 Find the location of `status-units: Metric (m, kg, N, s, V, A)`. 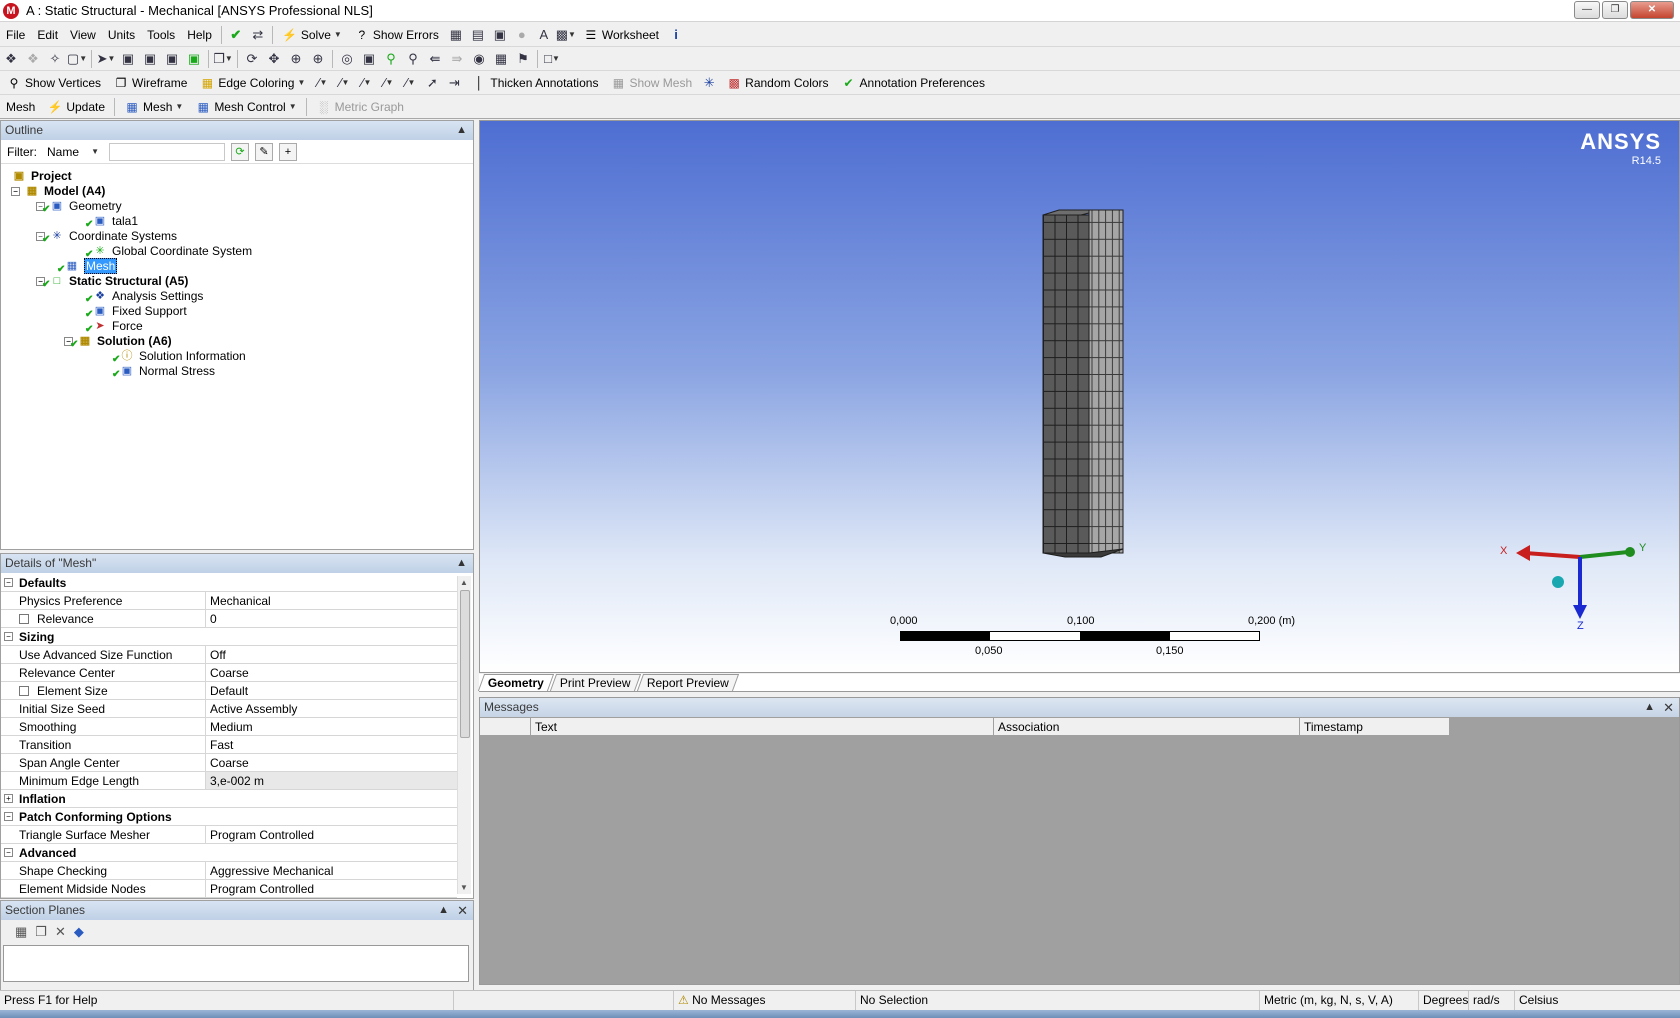

status-units: Metric (m, kg, N, s, V, A) is located at coordinates (1339, 1001).